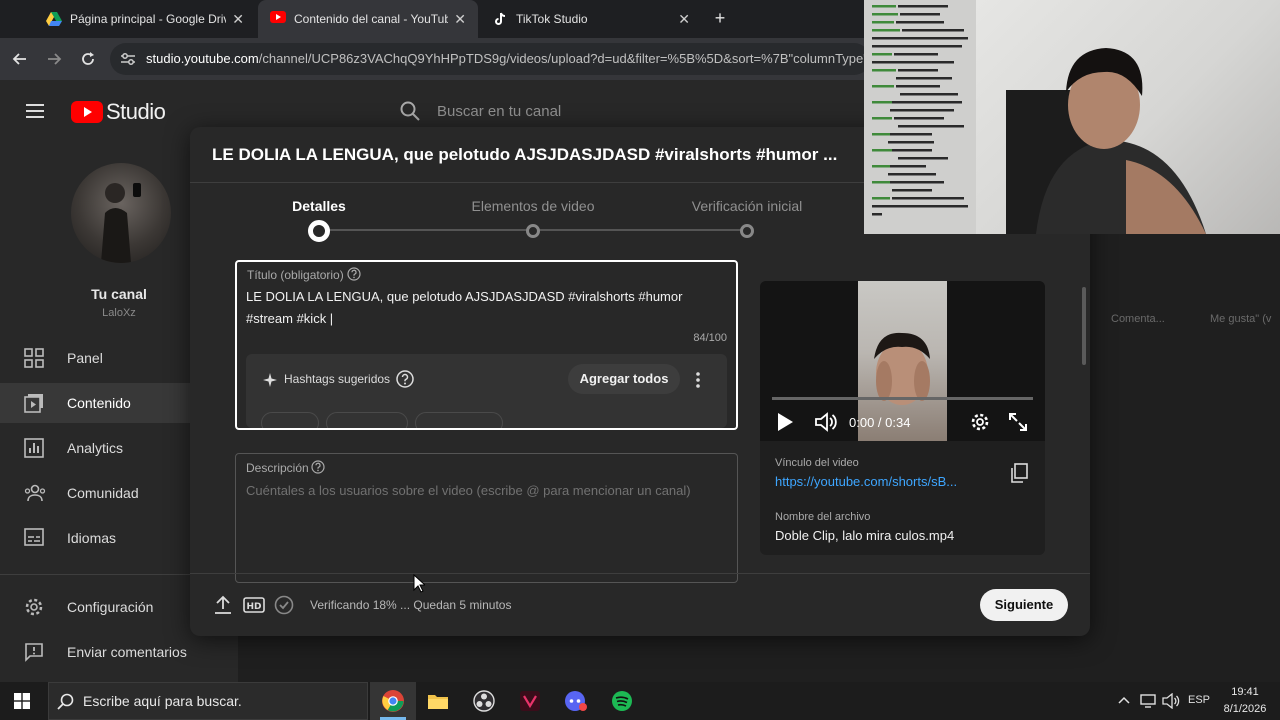 The width and height of the screenshot is (1280, 720). Describe the element at coordinates (1199, 700) in the screenshot. I see `language-indicator: ESP` at that location.